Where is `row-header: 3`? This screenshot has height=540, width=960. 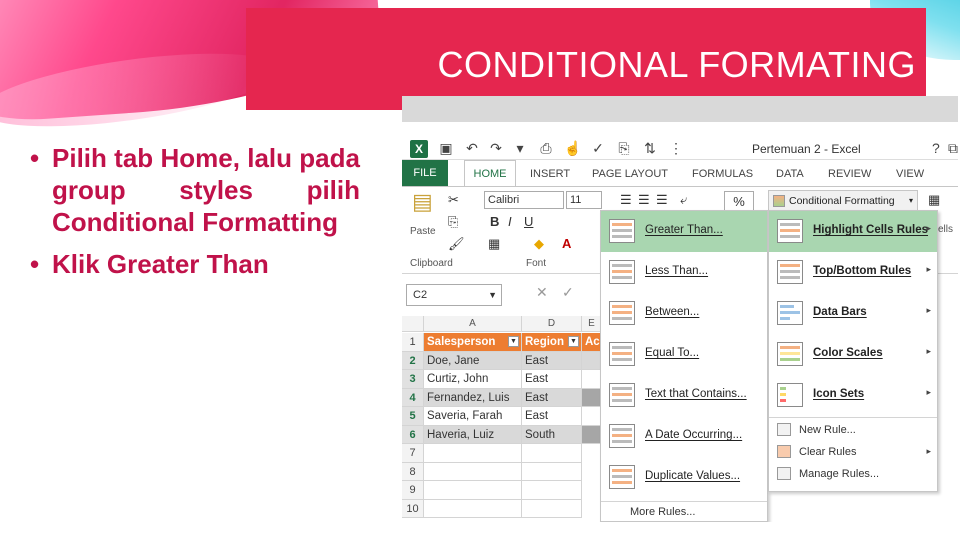
row-header: 3 is located at coordinates (413, 379).